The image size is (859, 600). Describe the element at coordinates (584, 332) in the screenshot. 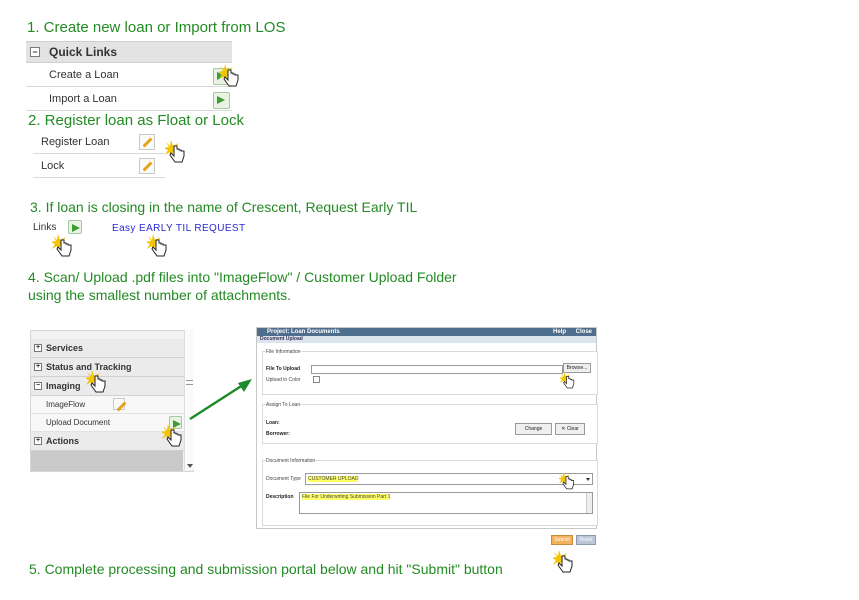

I see `close-button: Close` at that location.